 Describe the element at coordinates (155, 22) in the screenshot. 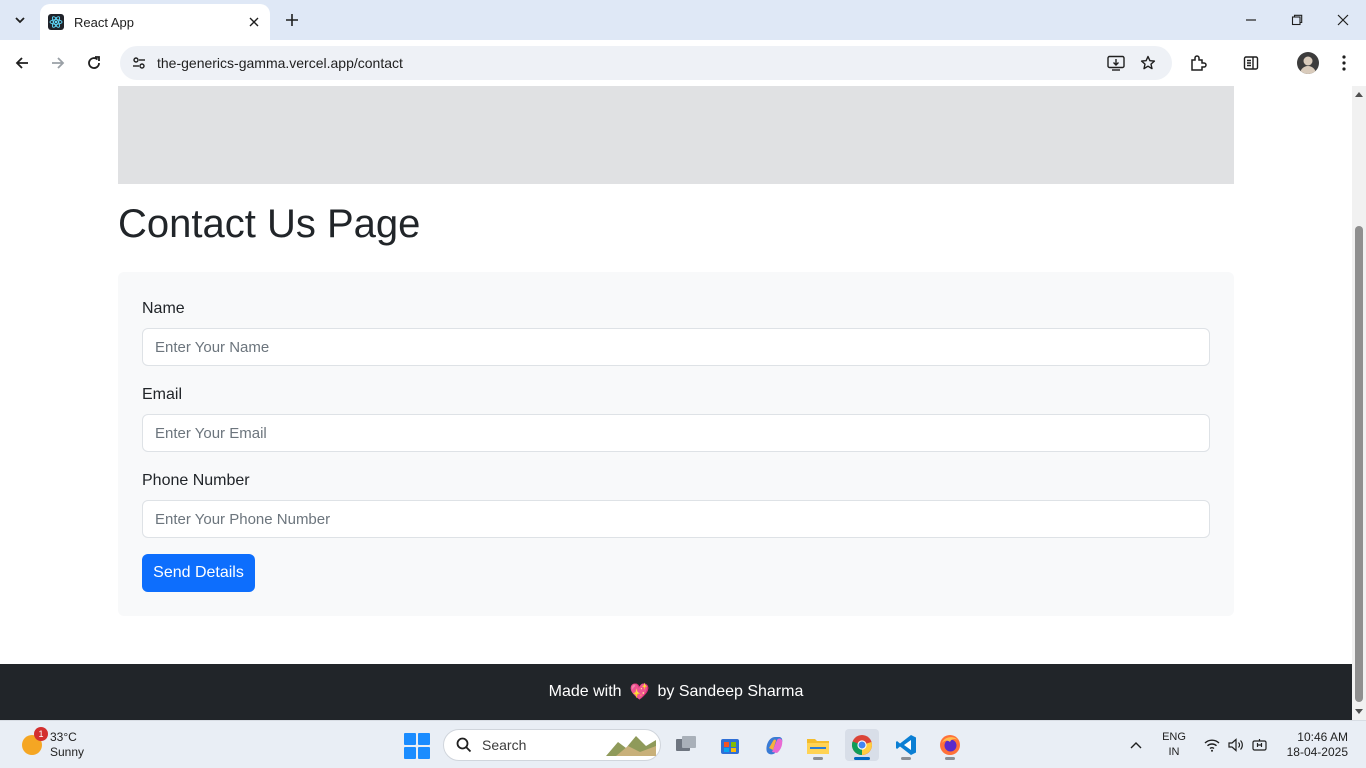

I see `browser-tab: React App` at that location.